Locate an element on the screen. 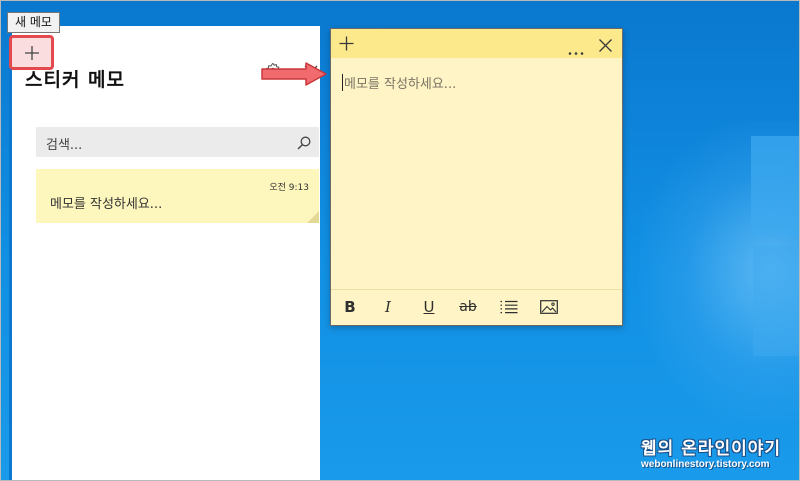 The width and height of the screenshot is (800, 481). watermark-title: 웹의 온라인이야기 is located at coordinates (711, 449).